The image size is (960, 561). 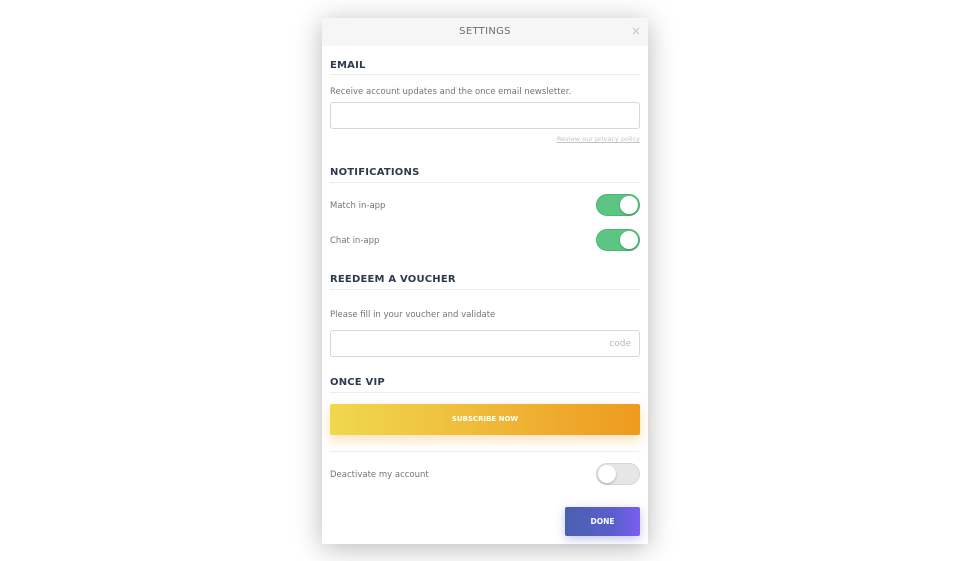 I want to click on voucher-code-input, so click(x=485, y=343).